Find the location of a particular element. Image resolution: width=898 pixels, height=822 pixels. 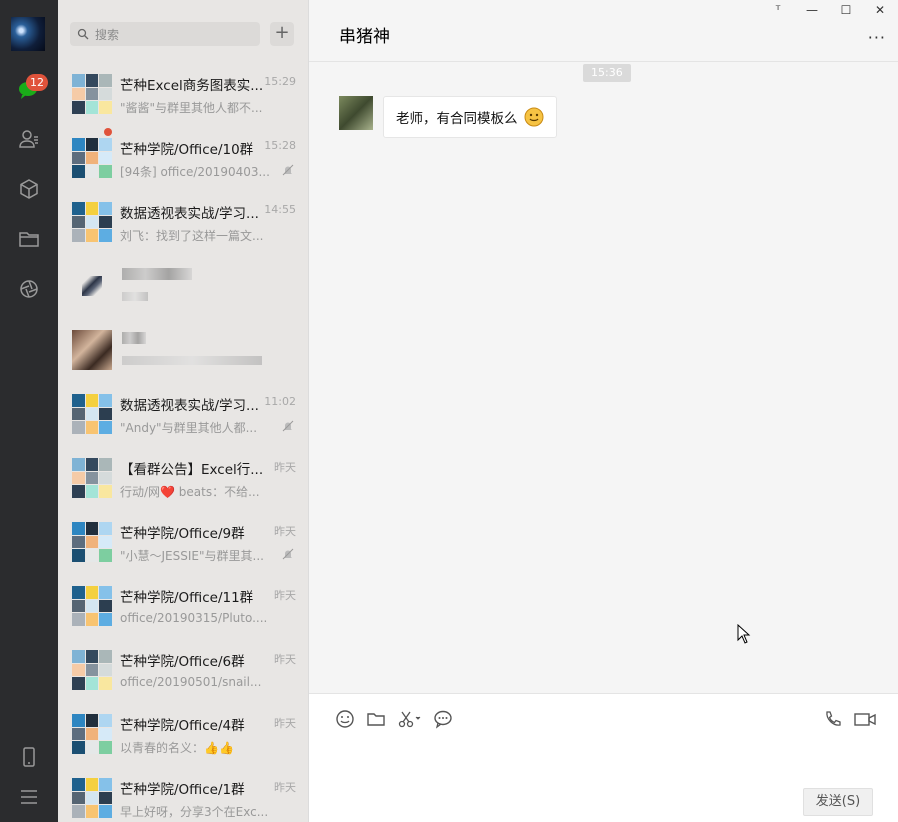

menu-icon is located at coordinates (29, 797).